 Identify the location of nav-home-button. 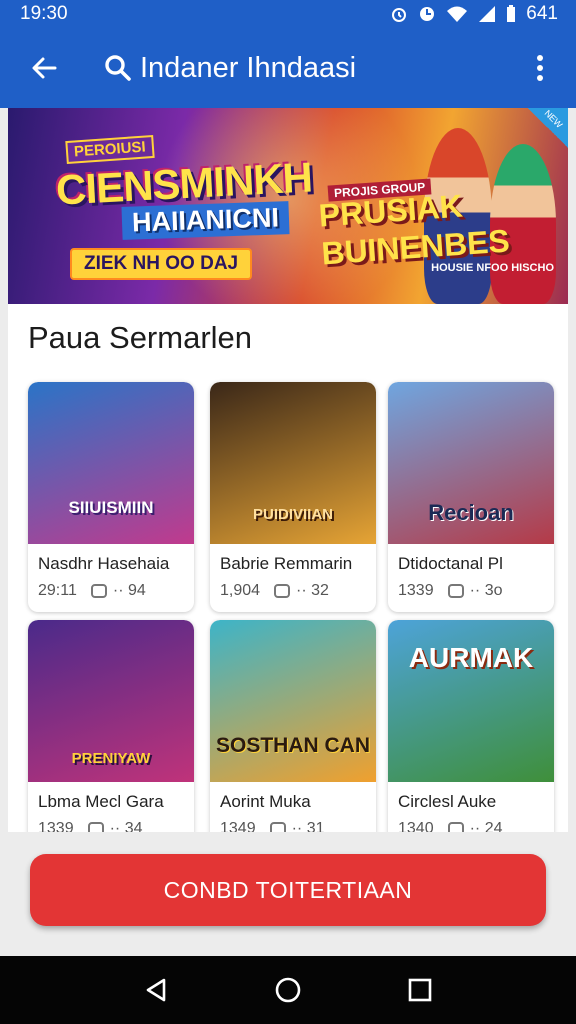
(288, 990).